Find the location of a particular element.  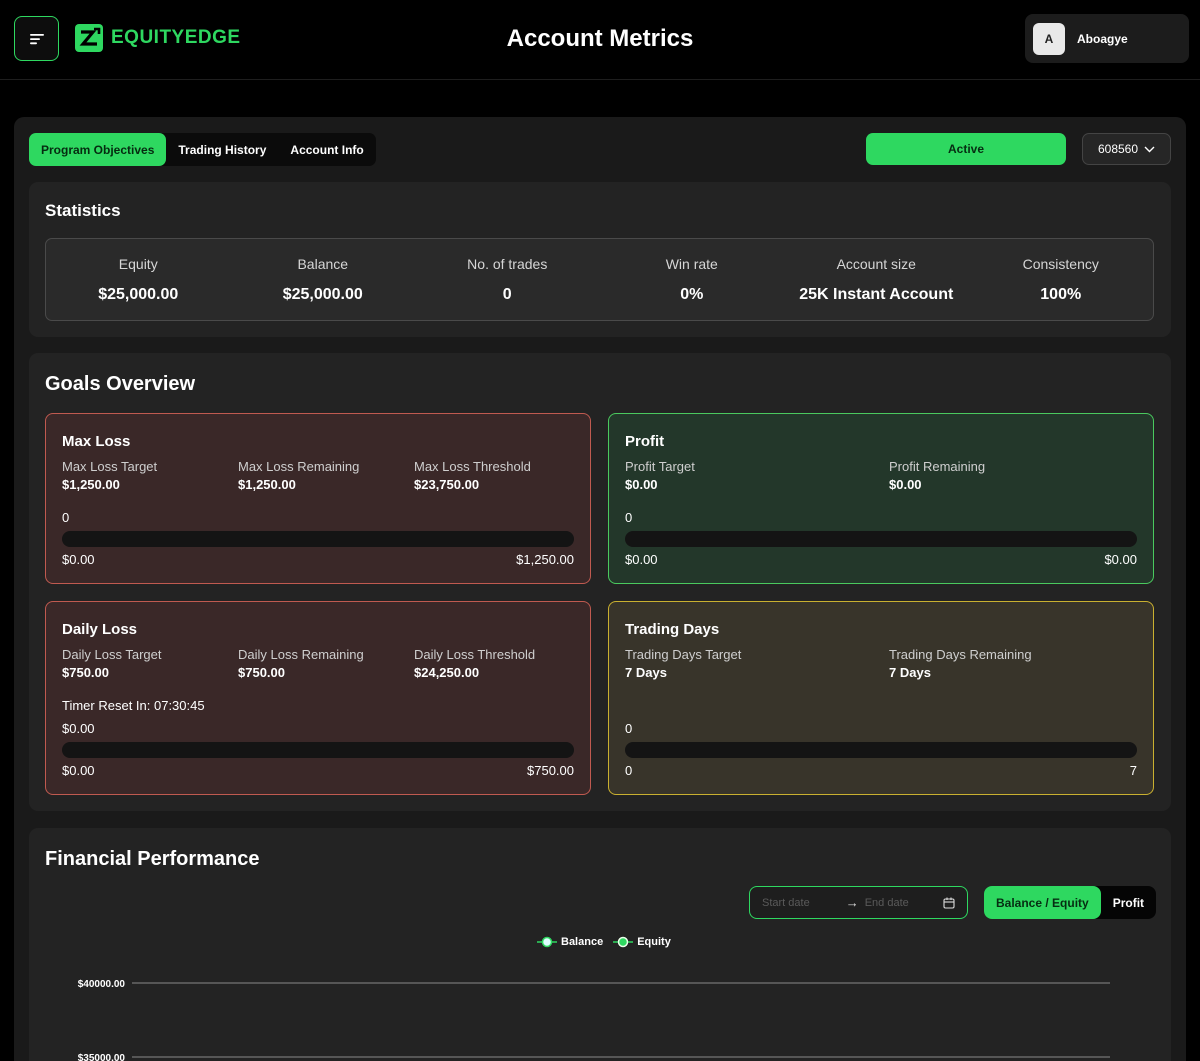

financial-title: Financial Performance is located at coordinates (152, 859).